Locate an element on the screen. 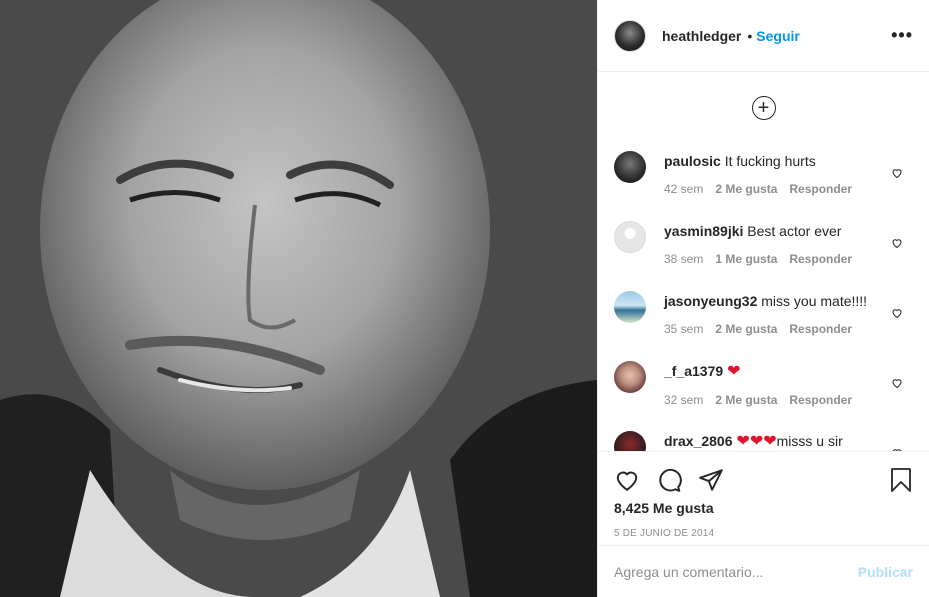 This screenshot has height=597, width=929. comment-item: drax_2806 ❤❤❤misss u sir is located at coordinates (763, 437).